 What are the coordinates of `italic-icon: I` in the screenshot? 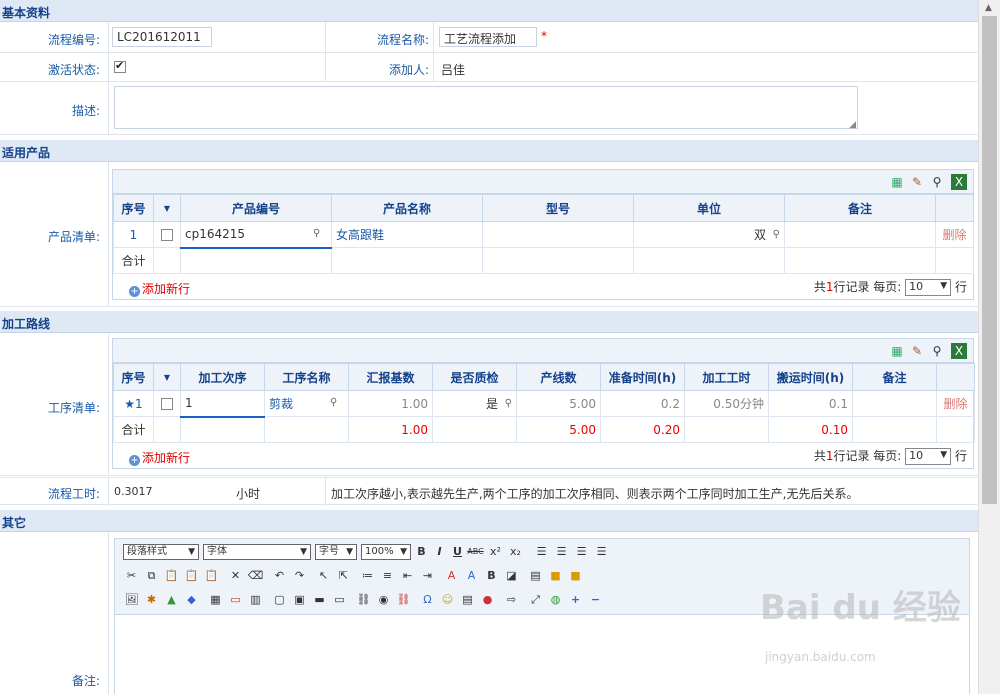 It's located at (439, 551).